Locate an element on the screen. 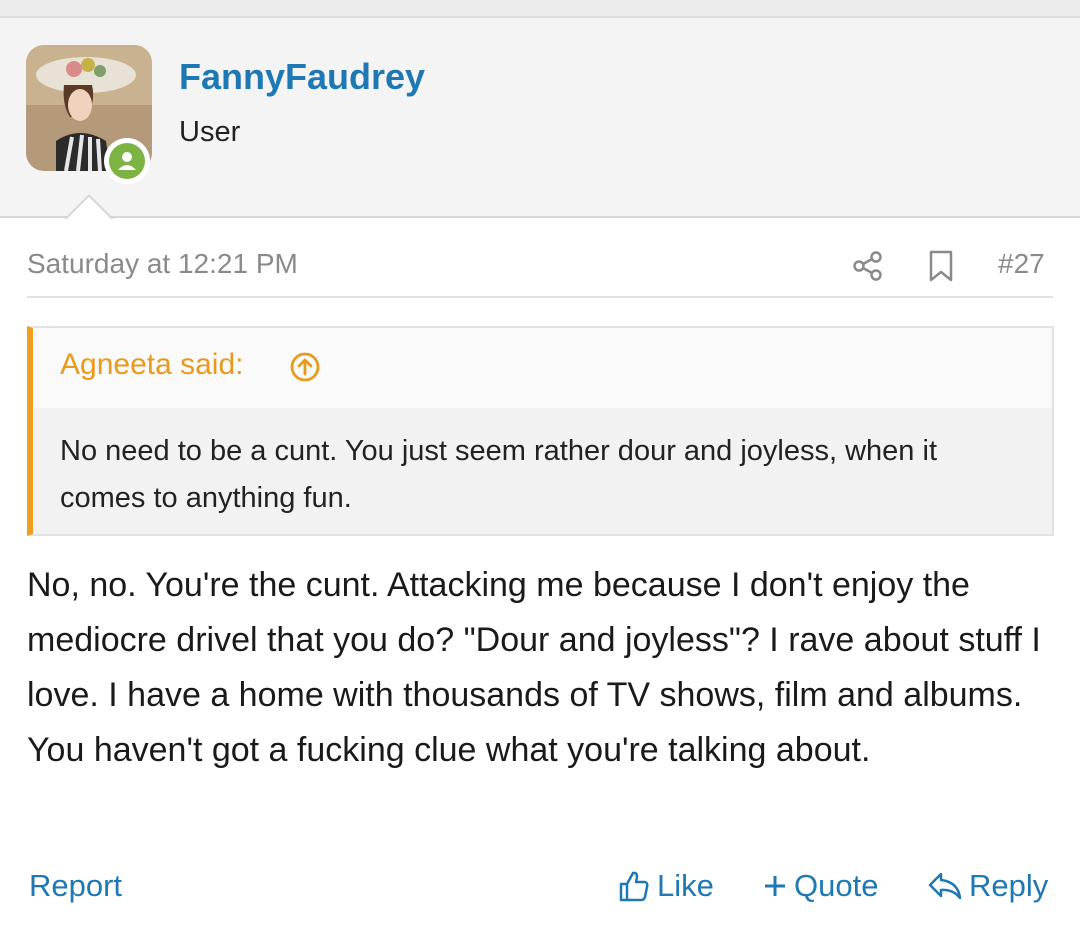  quote-label: Quote is located at coordinates (836, 885).